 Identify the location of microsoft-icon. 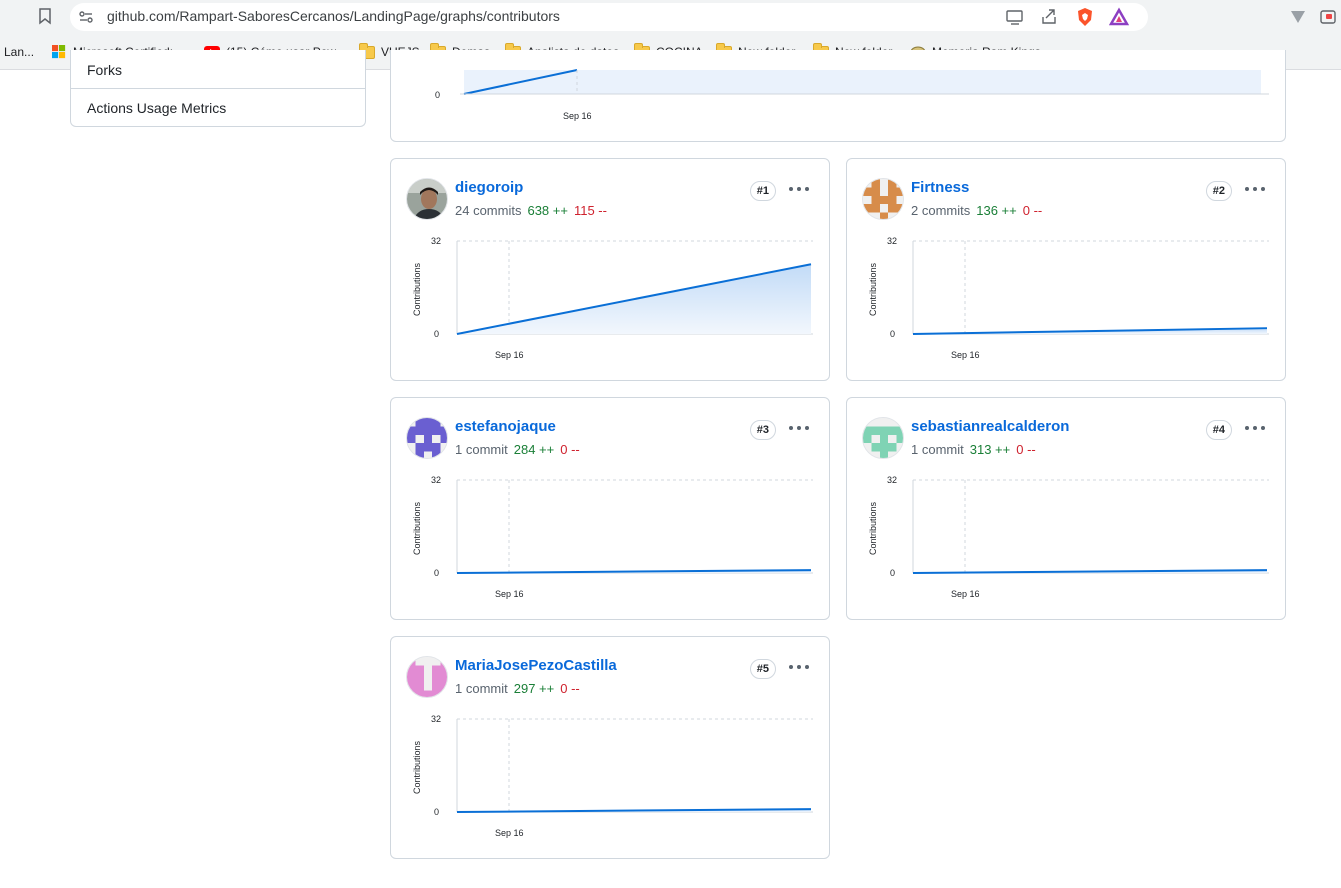
(59, 52).